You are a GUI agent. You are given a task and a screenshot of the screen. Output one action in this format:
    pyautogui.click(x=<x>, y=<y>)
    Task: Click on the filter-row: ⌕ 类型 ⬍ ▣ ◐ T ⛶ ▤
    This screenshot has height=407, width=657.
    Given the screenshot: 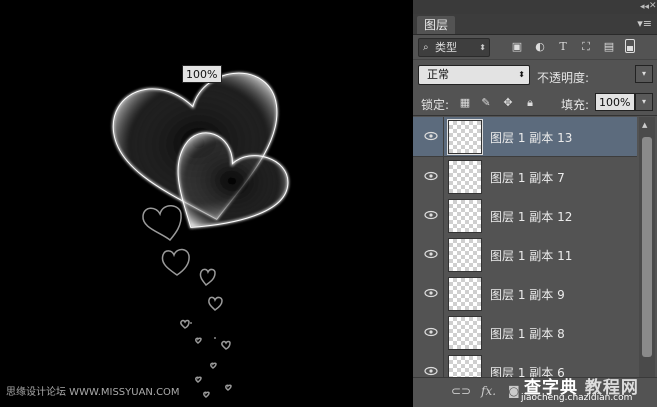 What is the action you would take?
    pyautogui.click(x=535, y=47)
    